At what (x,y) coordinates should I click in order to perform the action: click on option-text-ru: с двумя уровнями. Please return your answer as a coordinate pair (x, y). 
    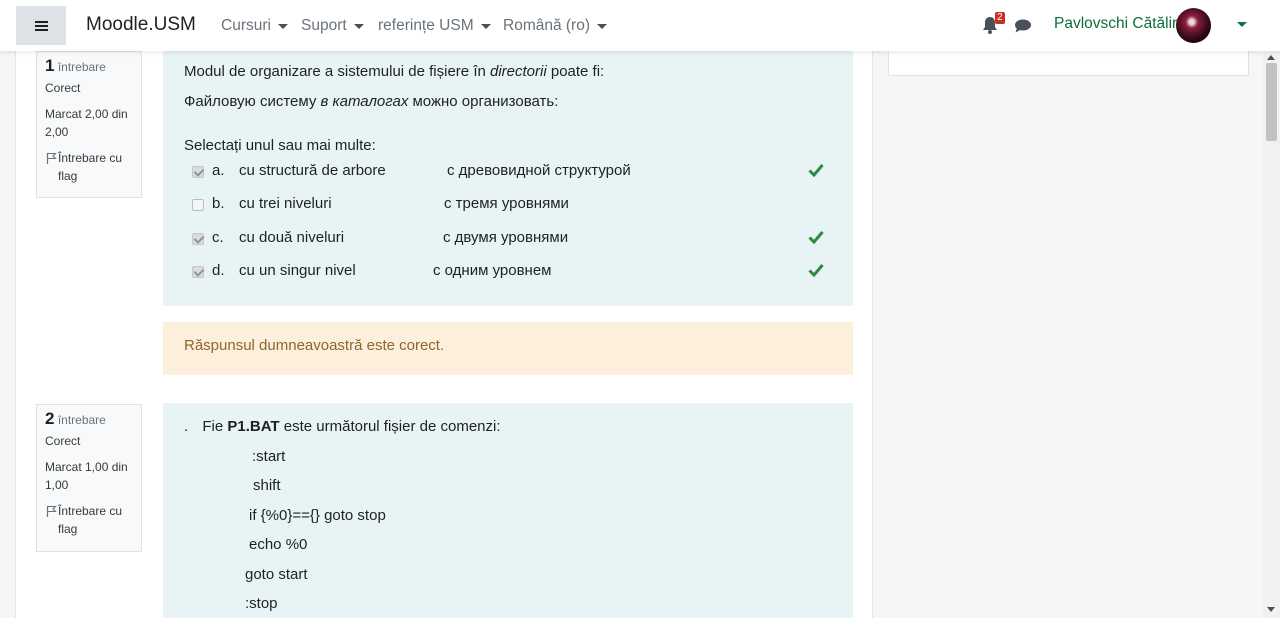
    Looking at the image, I should click on (506, 237).